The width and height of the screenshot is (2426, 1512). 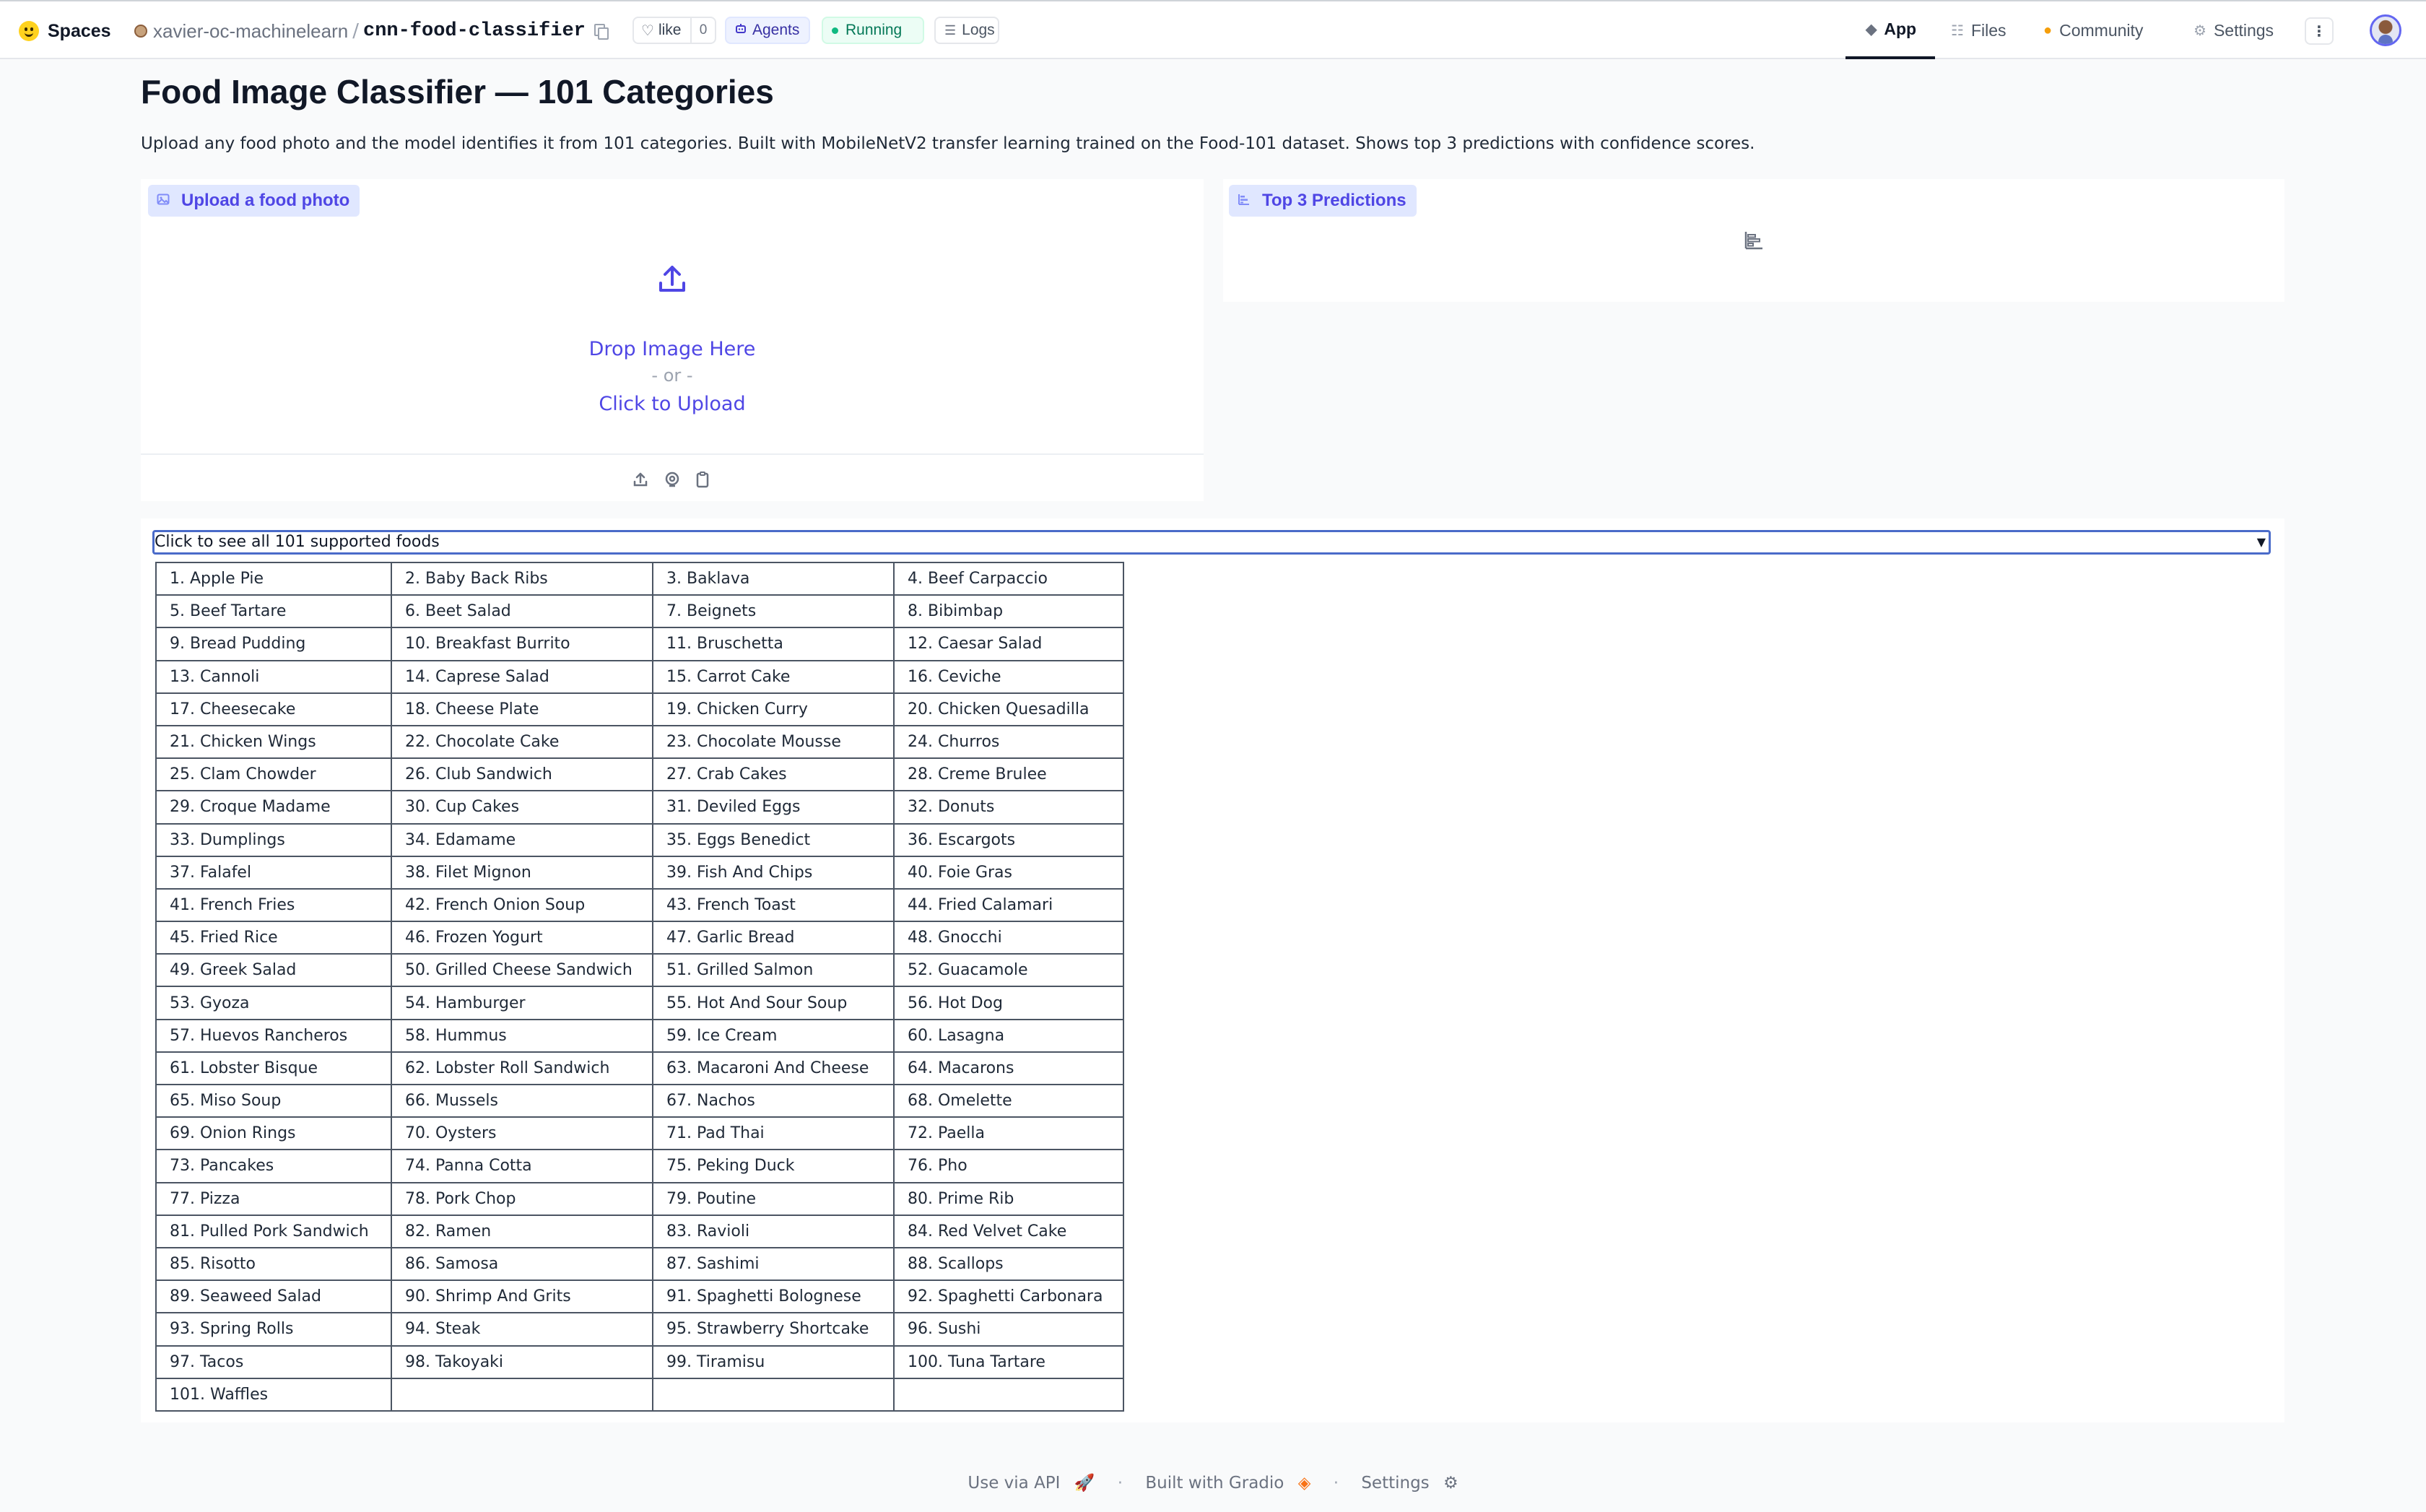 What do you see at coordinates (273, 938) in the screenshot?
I see `table-cell: 45. Fried Rice` at bounding box center [273, 938].